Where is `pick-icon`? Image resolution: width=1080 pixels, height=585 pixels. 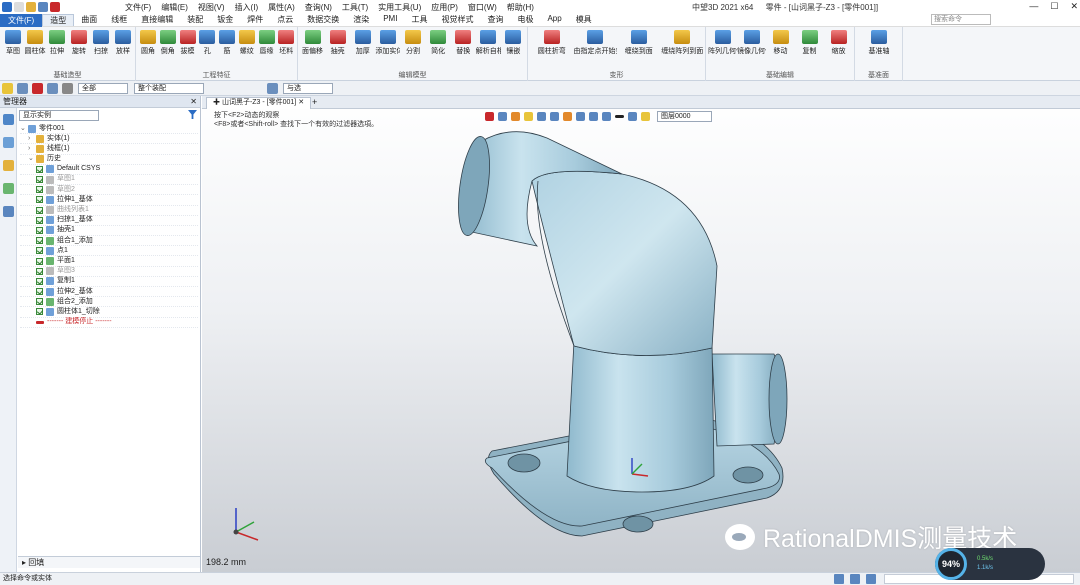 pick-icon is located at coordinates (22, 88).